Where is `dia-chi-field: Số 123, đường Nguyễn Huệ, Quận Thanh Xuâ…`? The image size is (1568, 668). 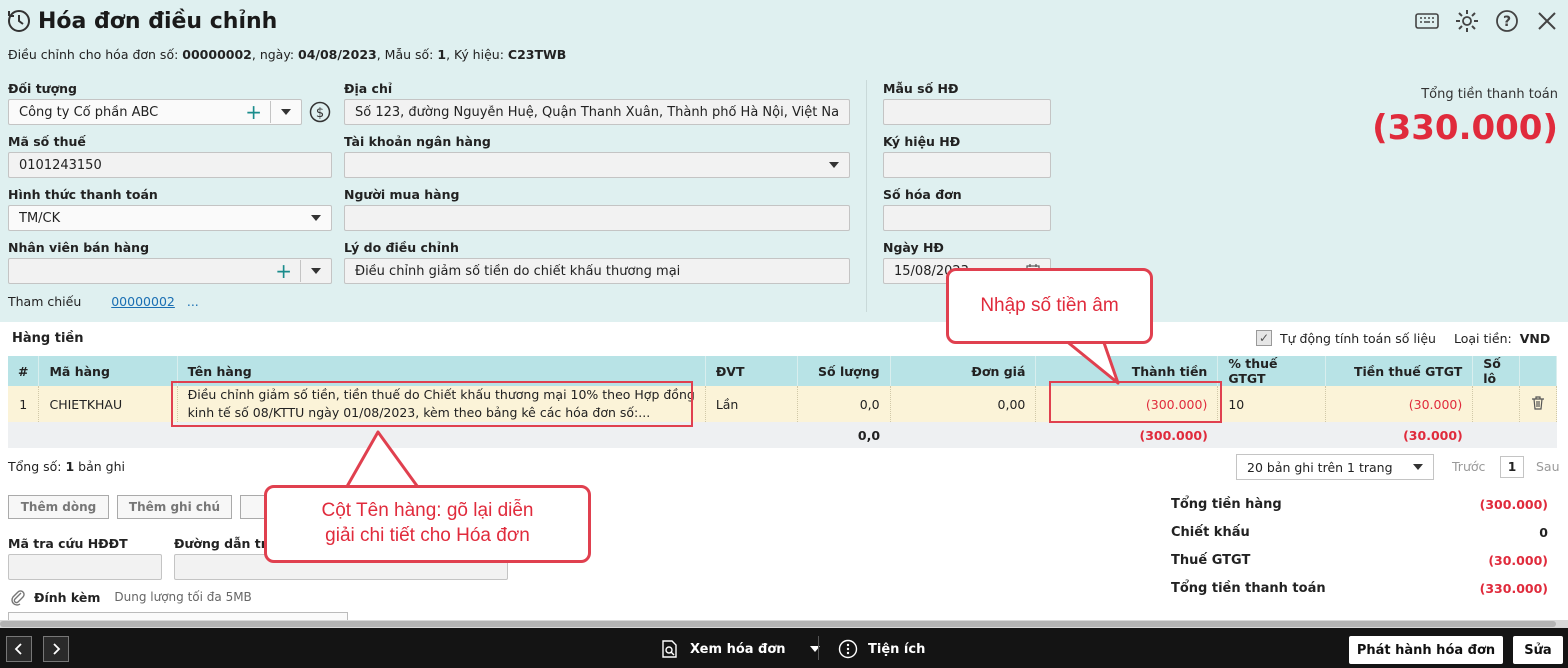
dia-chi-field: Số 123, đường Nguyễn Huệ, Quận Thanh Xuâ… is located at coordinates (597, 112).